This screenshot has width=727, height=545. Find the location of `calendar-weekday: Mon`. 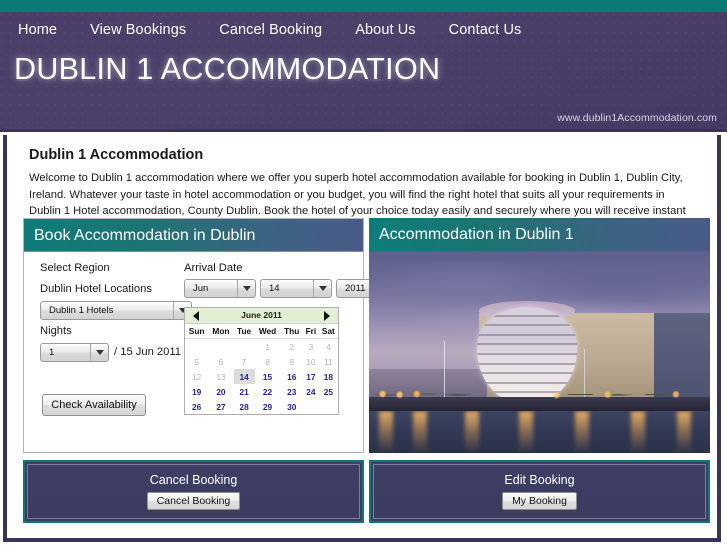

calendar-weekday: Mon is located at coordinates (221, 331).